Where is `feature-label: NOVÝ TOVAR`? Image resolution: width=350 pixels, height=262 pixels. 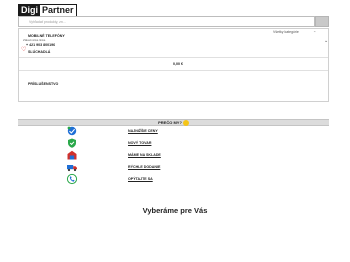 feature-label: NOVÝ TOVAR is located at coordinates (139, 143).